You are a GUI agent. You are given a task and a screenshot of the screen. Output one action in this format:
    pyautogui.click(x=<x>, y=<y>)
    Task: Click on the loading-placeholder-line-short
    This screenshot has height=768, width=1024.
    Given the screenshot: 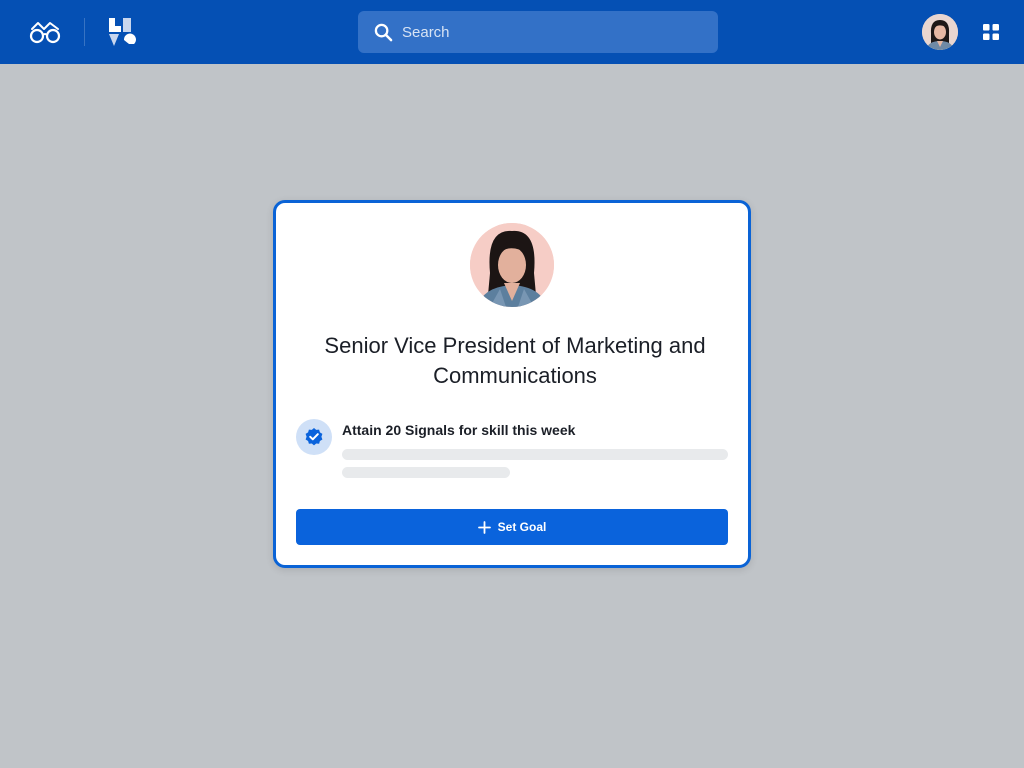 What is the action you would take?
    pyautogui.click(x=426, y=472)
    